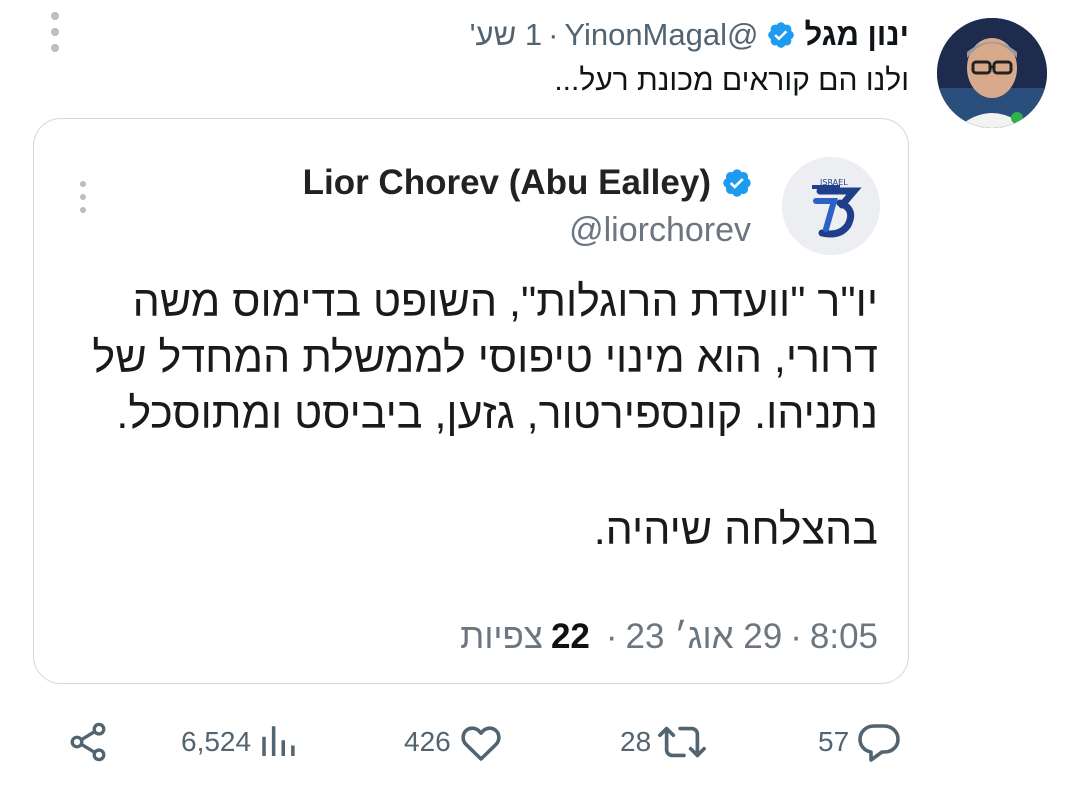 Image resolution: width=1080 pixels, height=785 pixels. What do you see at coordinates (485, 358) in the screenshot?
I see `quoted-body-line: דרורי, הוא מינוי טיפוסי לממשלת המחדל של` at bounding box center [485, 358].